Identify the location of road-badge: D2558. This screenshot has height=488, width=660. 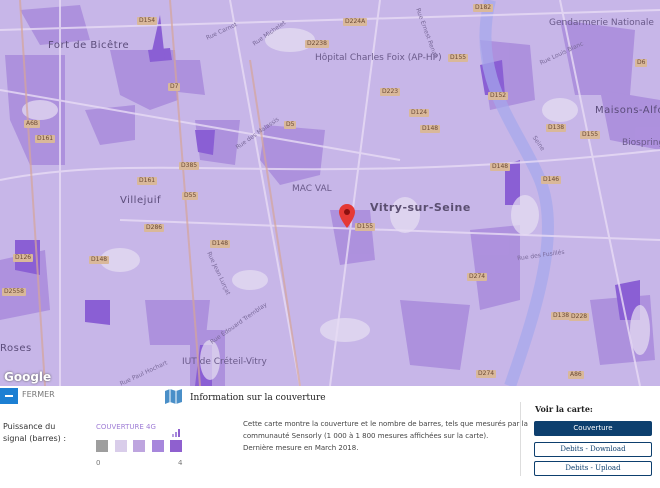
(14, 292).